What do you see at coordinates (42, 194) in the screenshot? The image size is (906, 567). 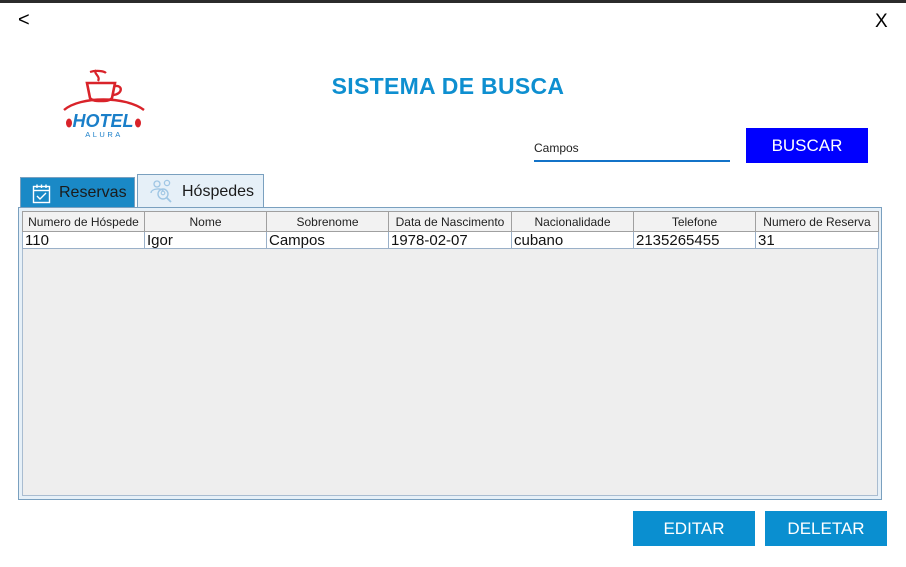 I see `calendar-icon` at bounding box center [42, 194].